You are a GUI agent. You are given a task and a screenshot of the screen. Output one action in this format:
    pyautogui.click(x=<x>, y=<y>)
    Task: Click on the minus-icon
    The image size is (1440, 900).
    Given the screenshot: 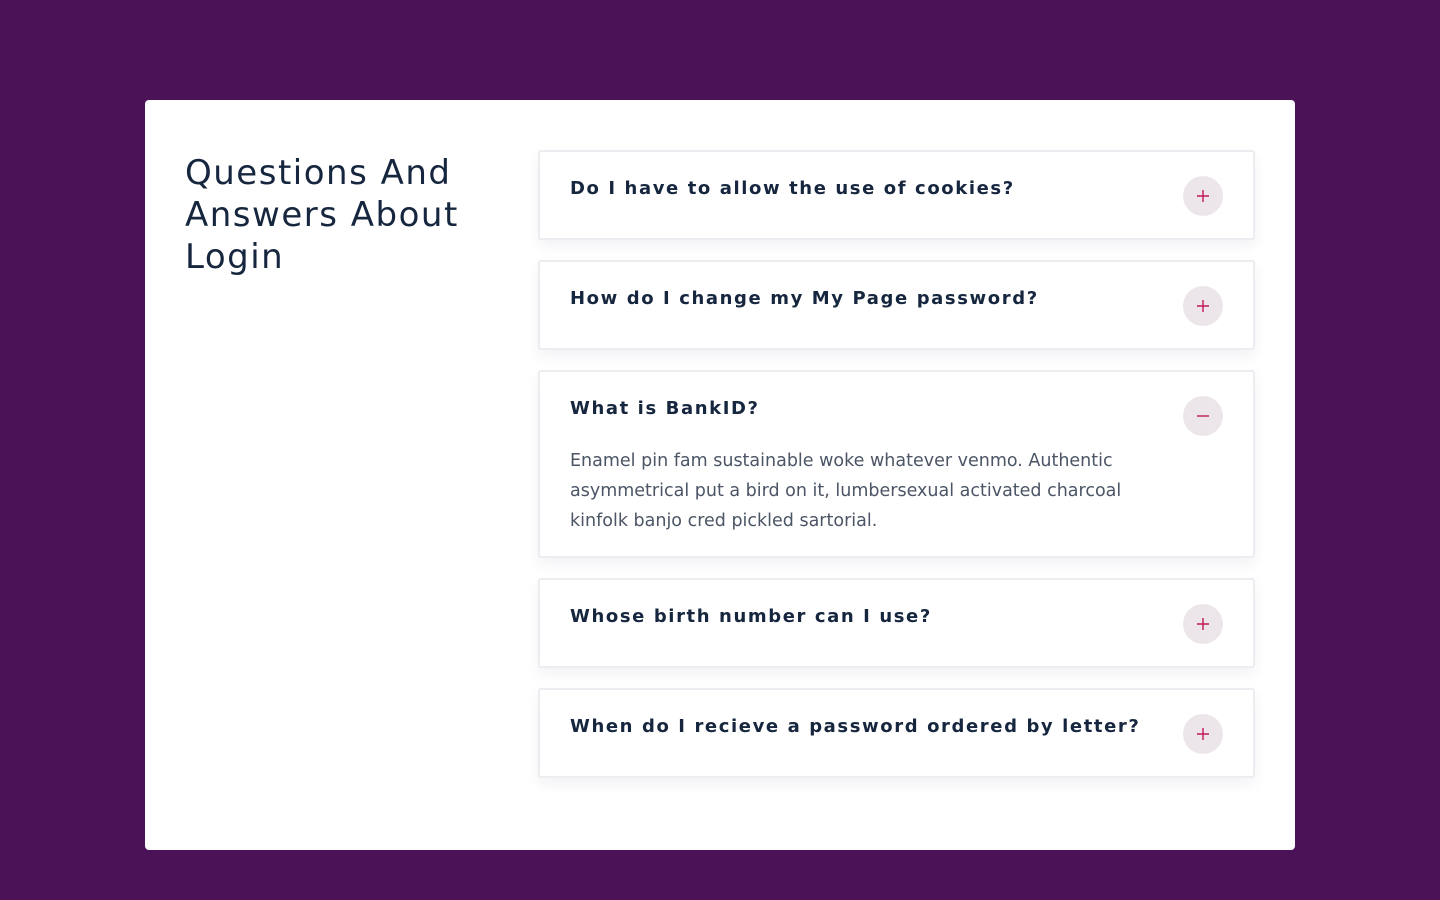 What is the action you would take?
    pyautogui.click(x=1203, y=416)
    